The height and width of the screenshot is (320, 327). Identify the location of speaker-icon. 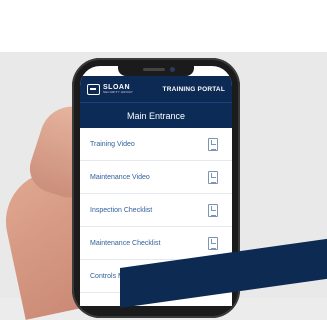
(154, 69).